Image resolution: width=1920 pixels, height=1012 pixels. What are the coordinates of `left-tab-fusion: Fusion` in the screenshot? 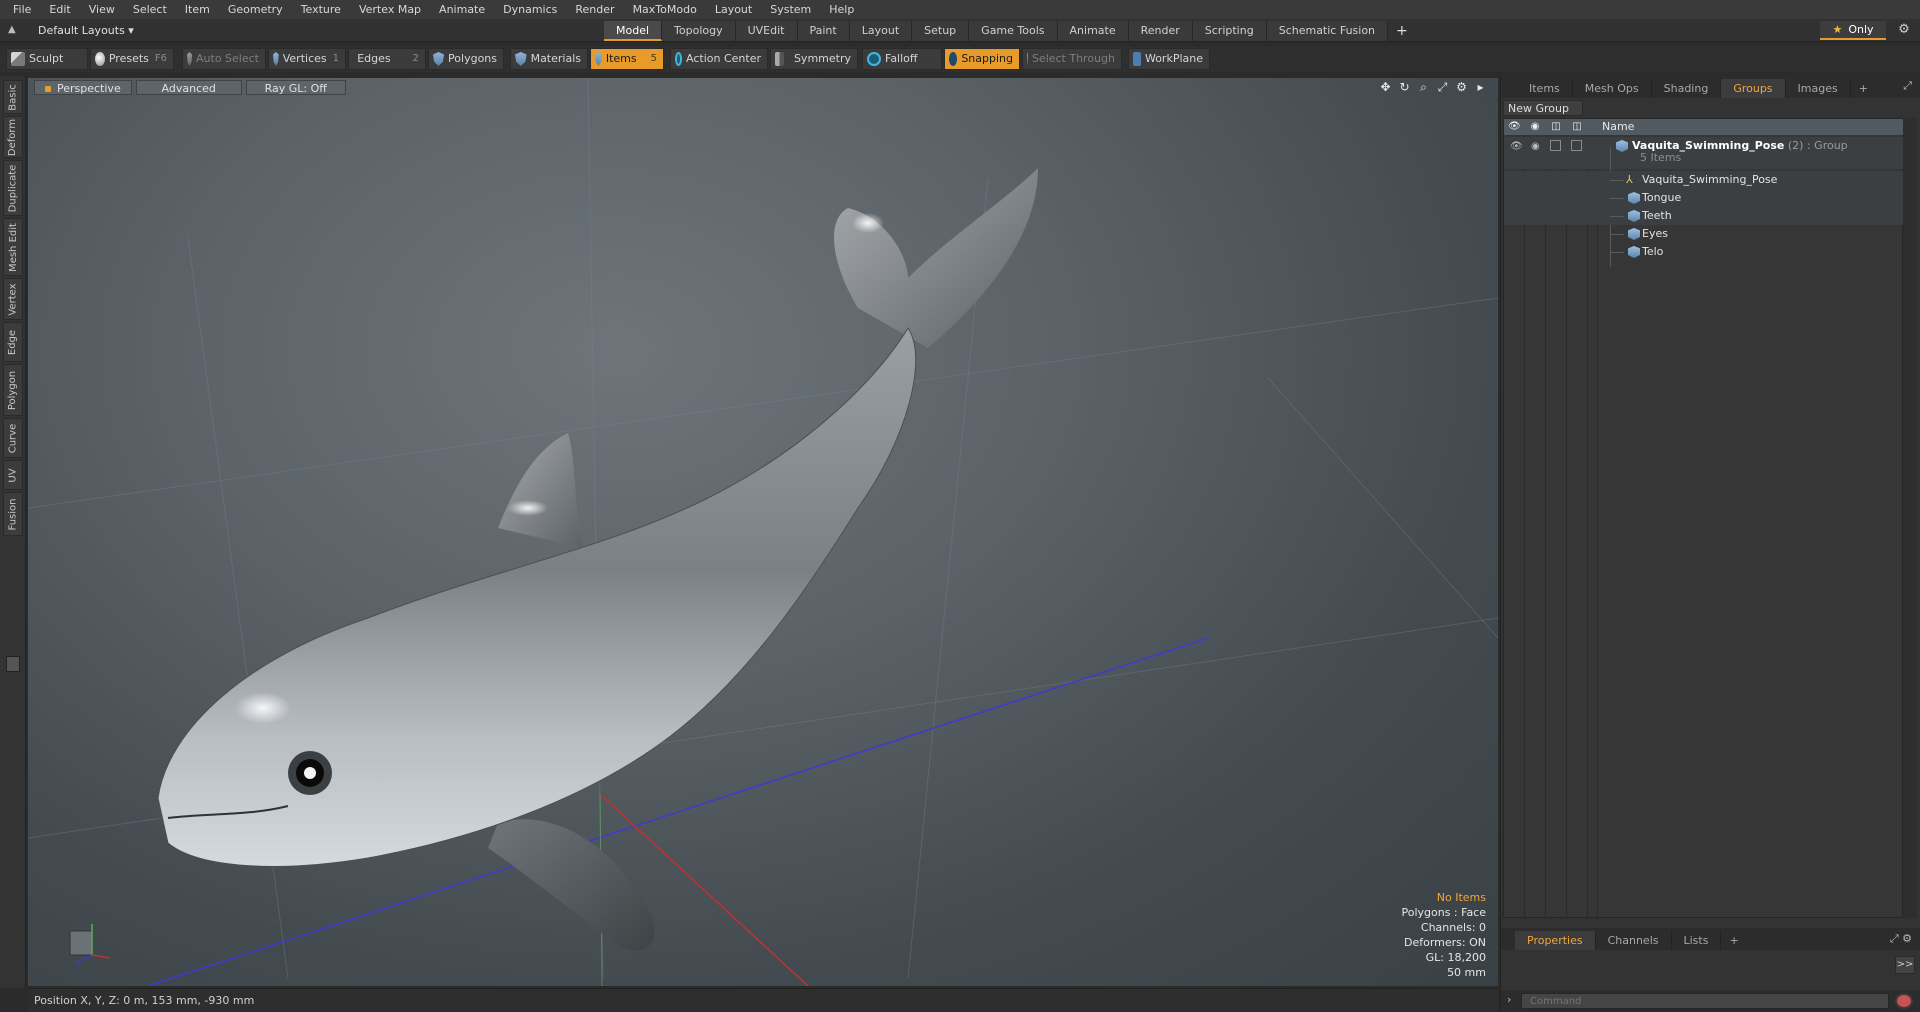 It's located at (13, 514).